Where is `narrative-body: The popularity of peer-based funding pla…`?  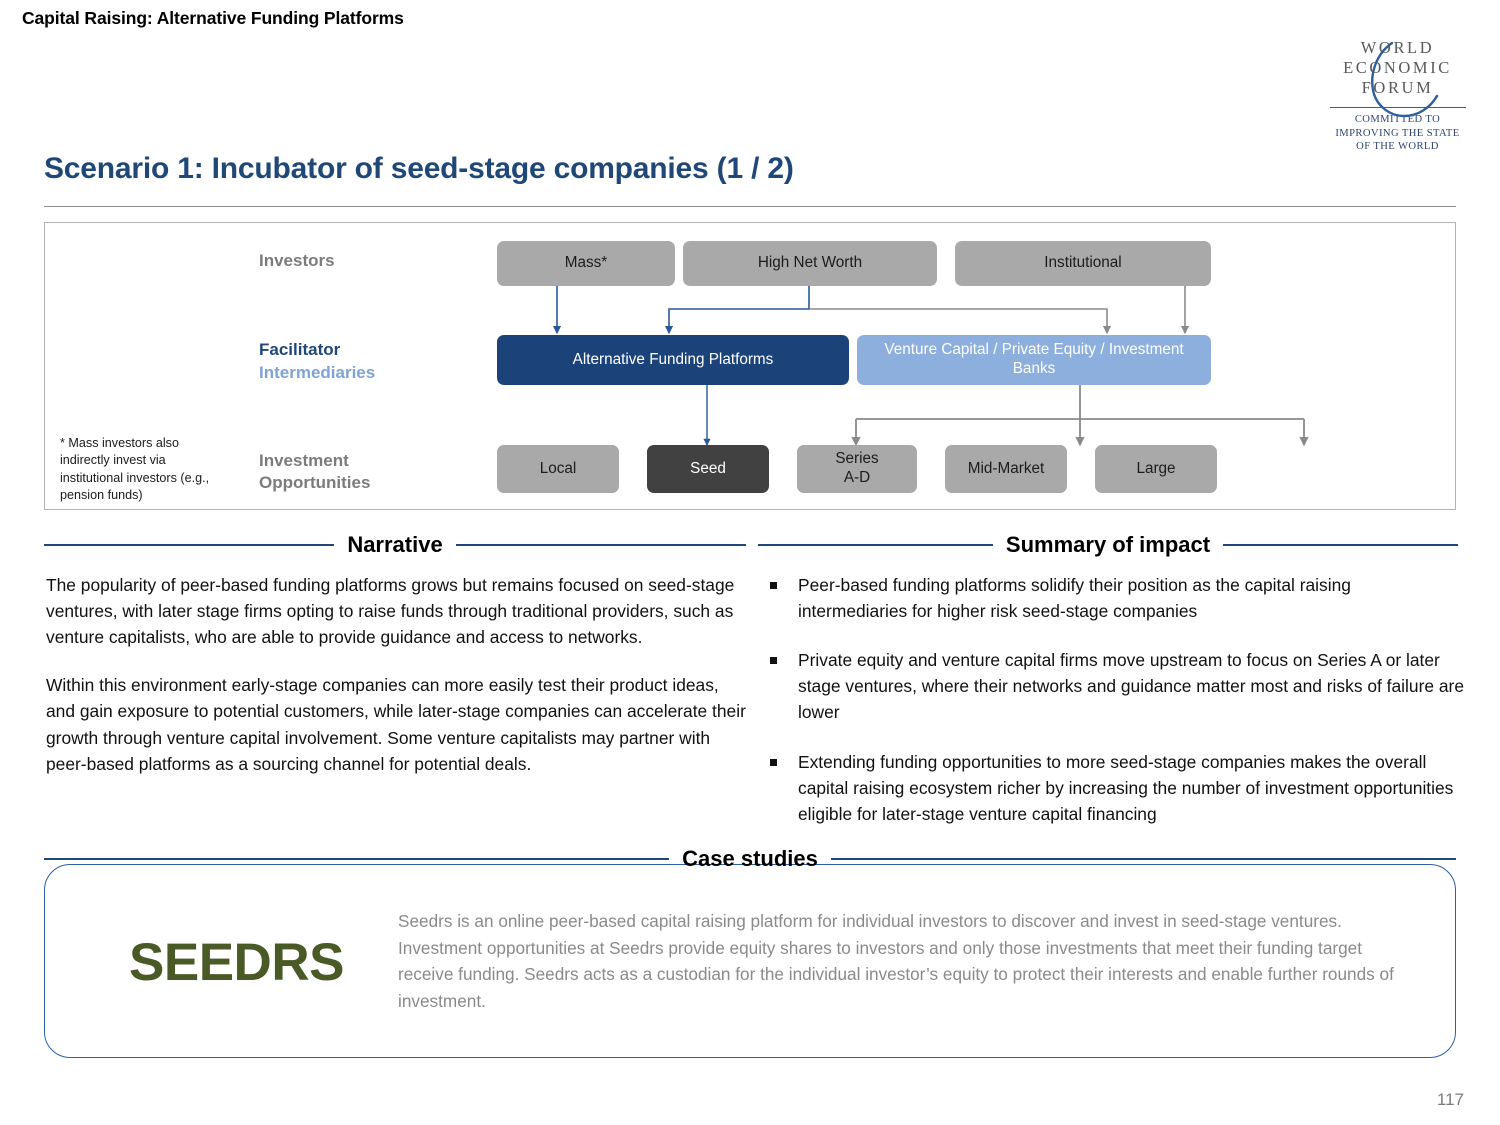
narrative-body: The popularity of peer-based funding pla… is located at coordinates (396, 685).